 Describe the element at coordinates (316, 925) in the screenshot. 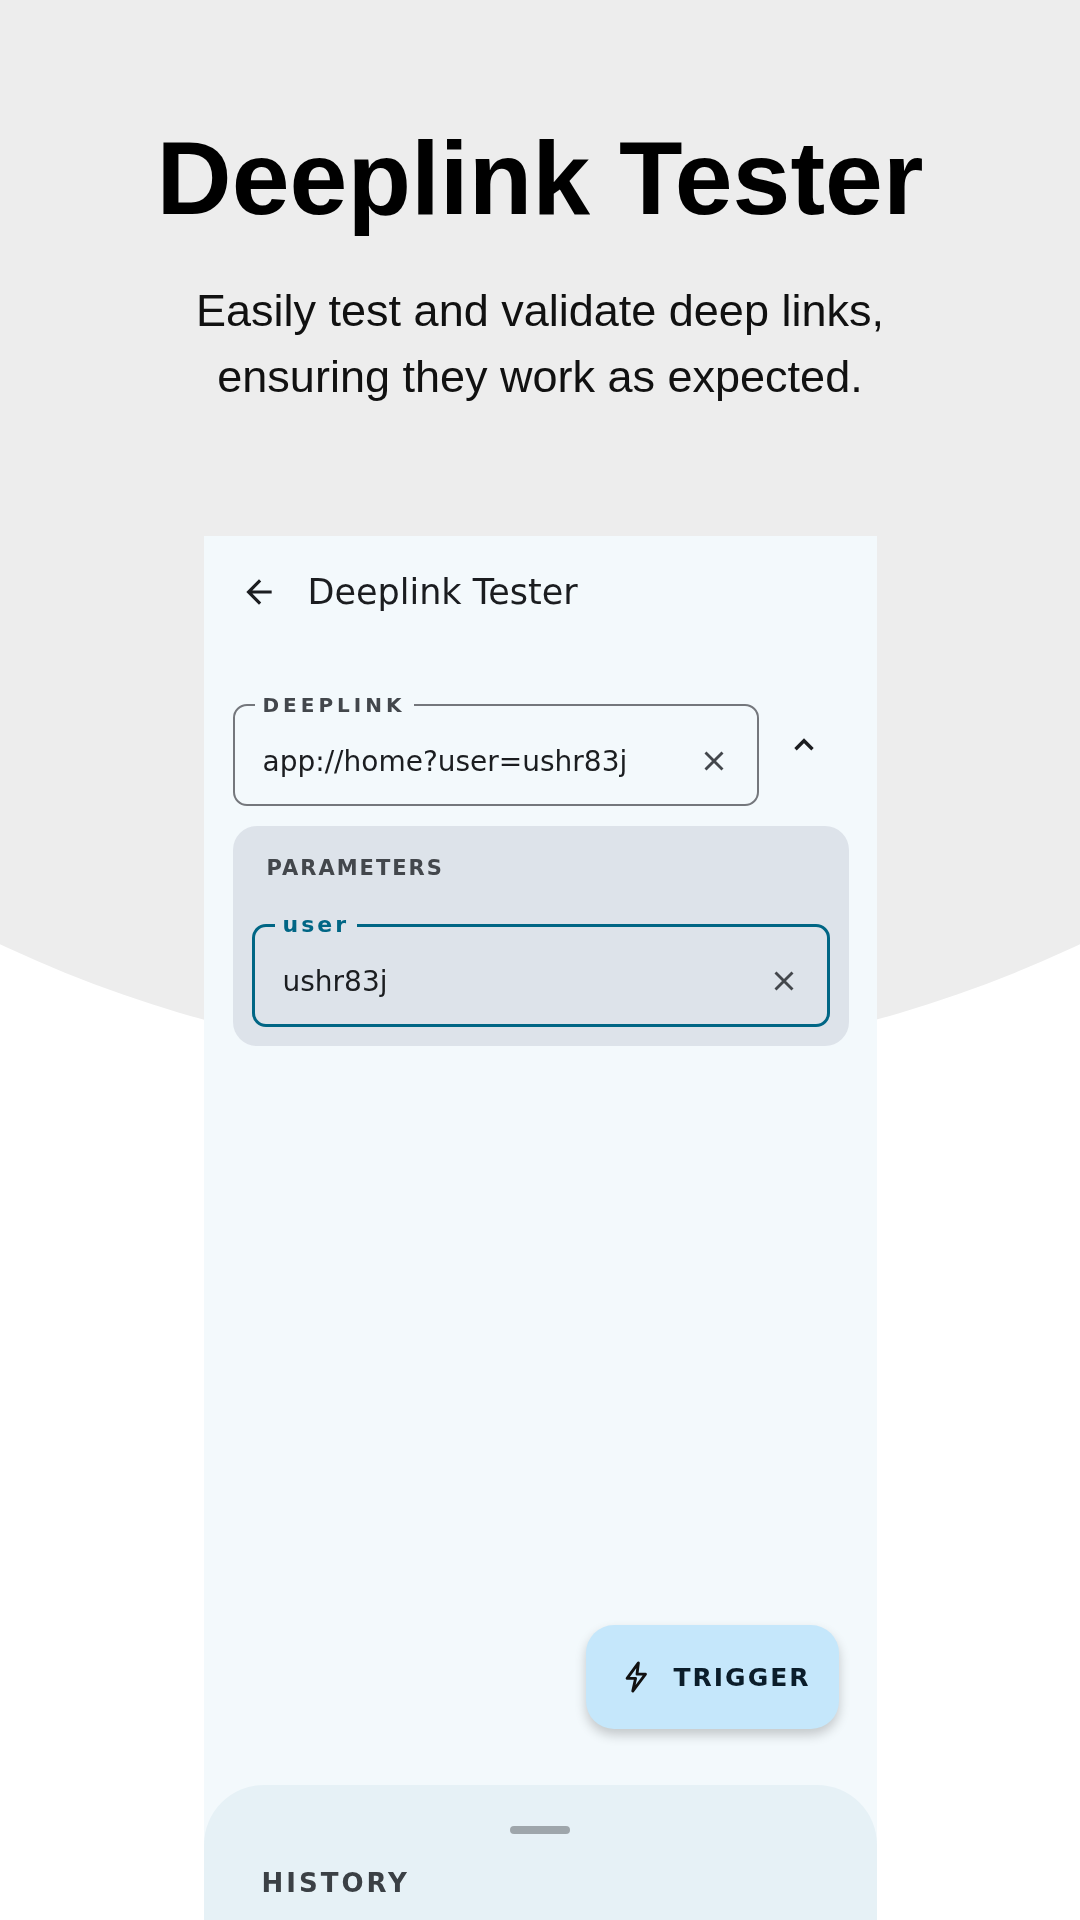

I see `field-label: user` at that location.